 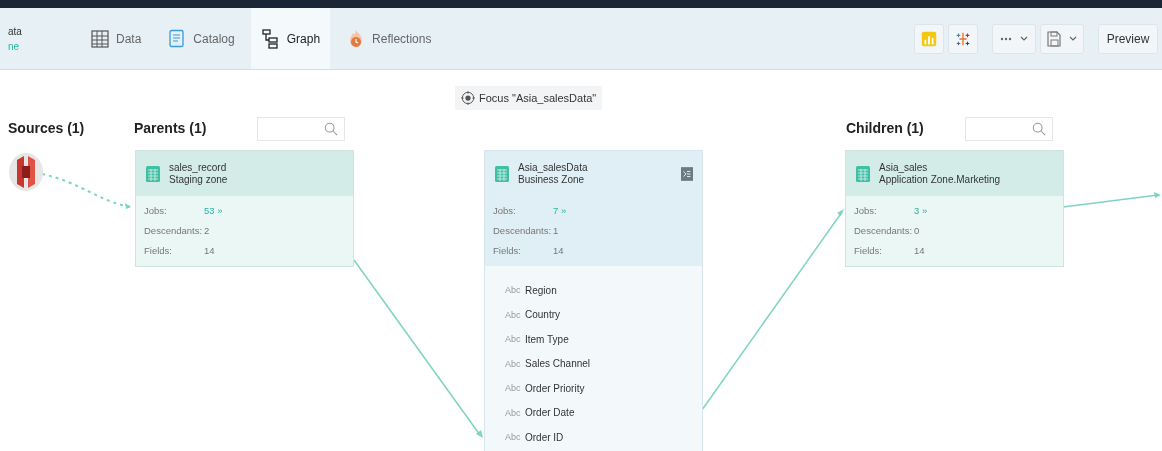 What do you see at coordinates (552, 179) in the screenshot?
I see `node-zone: Business Zone` at bounding box center [552, 179].